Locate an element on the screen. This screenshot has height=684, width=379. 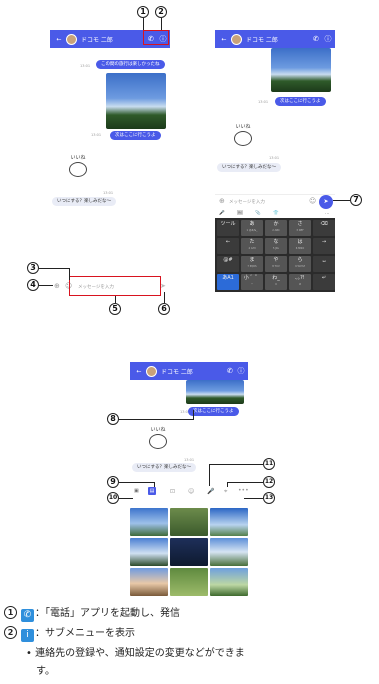
keyboard-key: ､｡?! # is located at coordinates (300, 282).